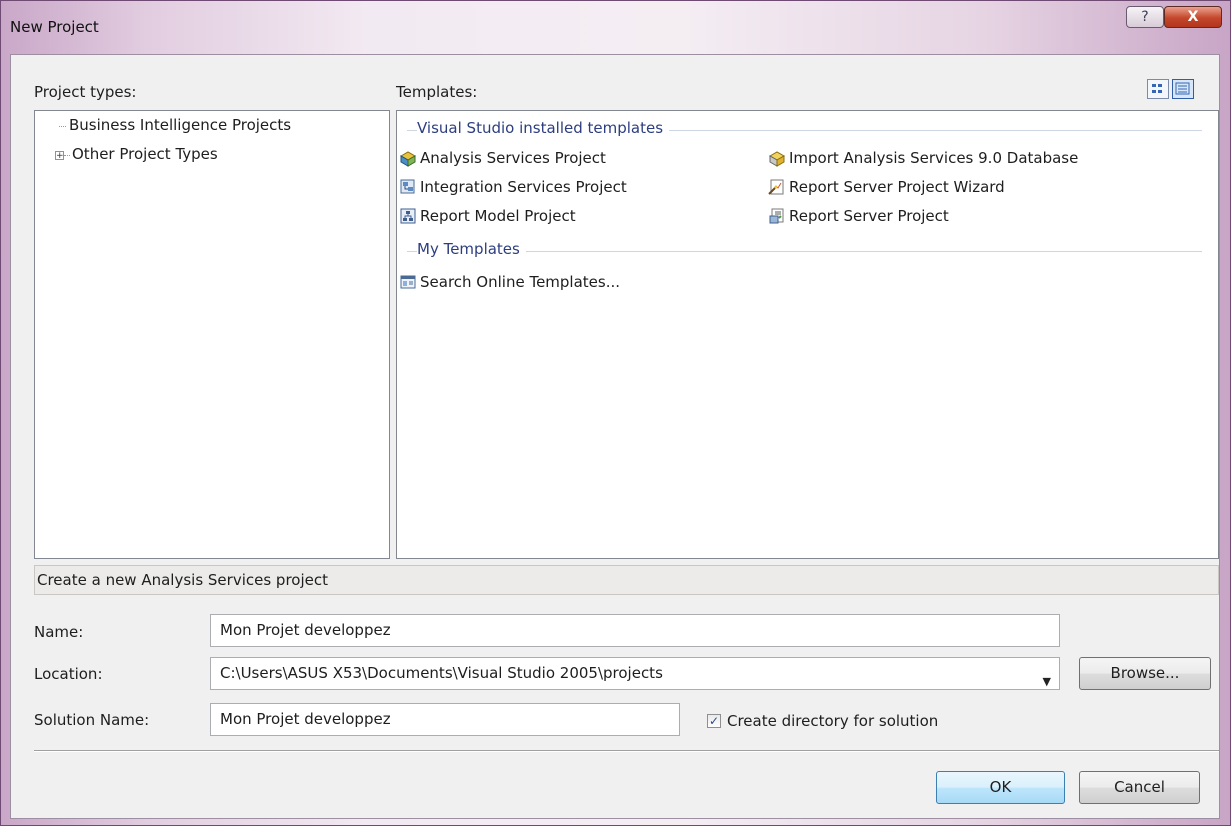 The width and height of the screenshot is (1231, 826). What do you see at coordinates (305, 630) in the screenshot?
I see `name-input-value: Mon Projet developpez` at bounding box center [305, 630].